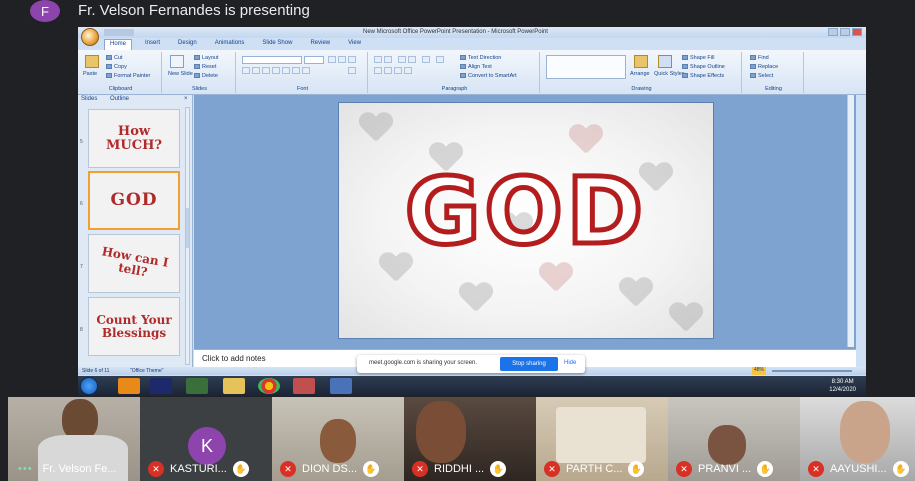  What do you see at coordinates (352, 70) in the screenshot?
I see `font-color-icon` at bounding box center [352, 70].